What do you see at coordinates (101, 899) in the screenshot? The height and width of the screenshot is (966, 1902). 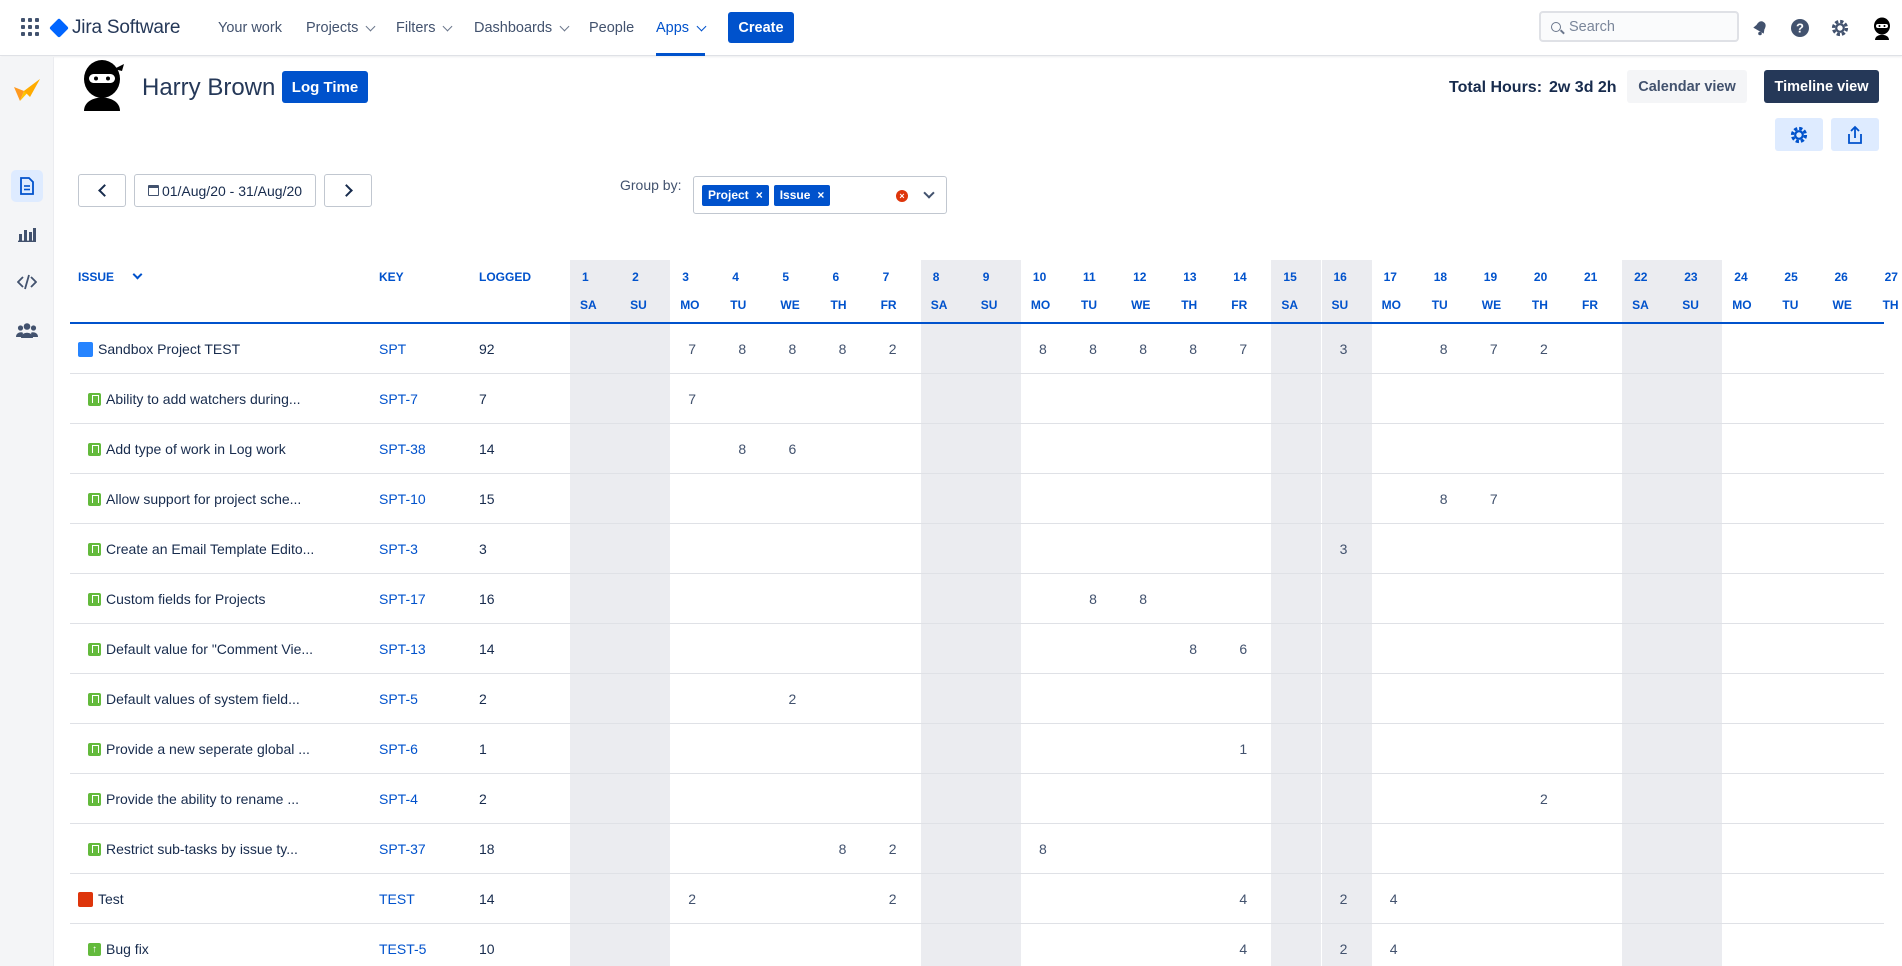 I see `issue-cell: Test` at bounding box center [101, 899].